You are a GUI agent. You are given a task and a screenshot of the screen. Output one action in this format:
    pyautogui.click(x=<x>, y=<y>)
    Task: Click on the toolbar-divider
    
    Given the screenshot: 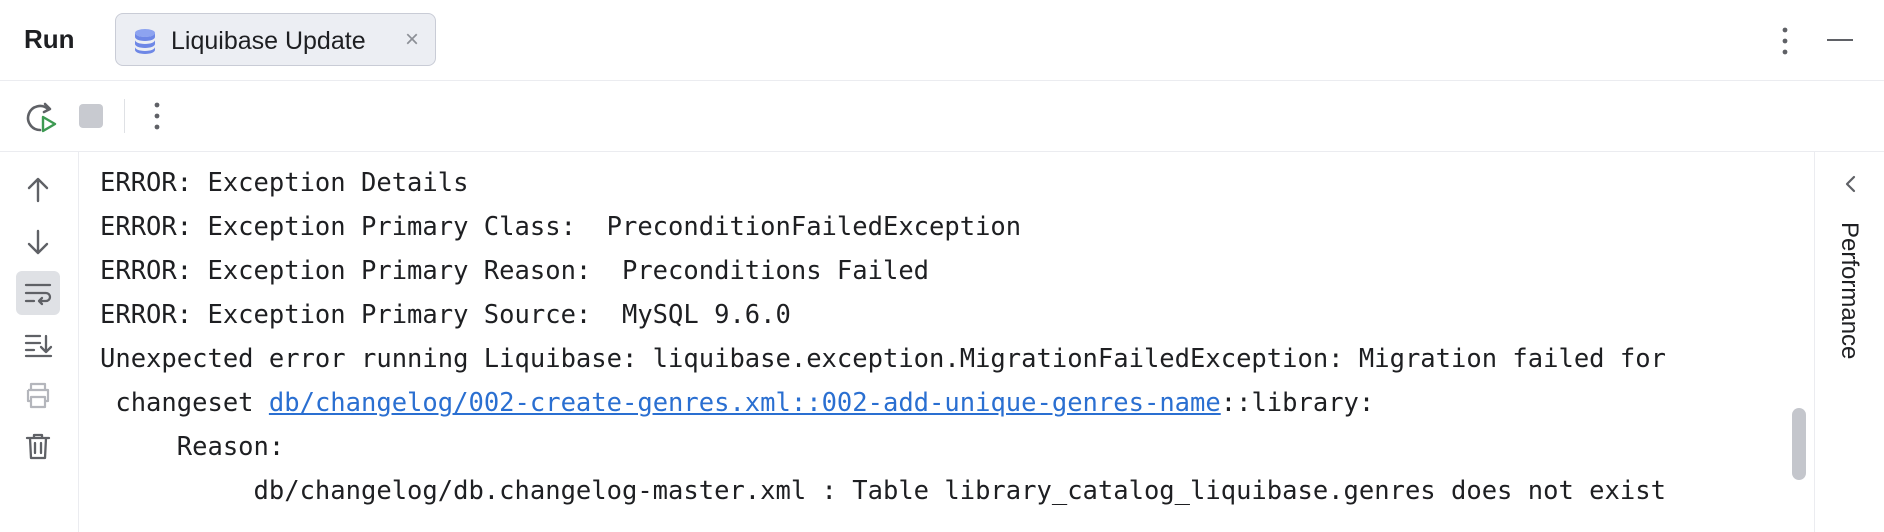 What is the action you would take?
    pyautogui.click(x=124, y=116)
    